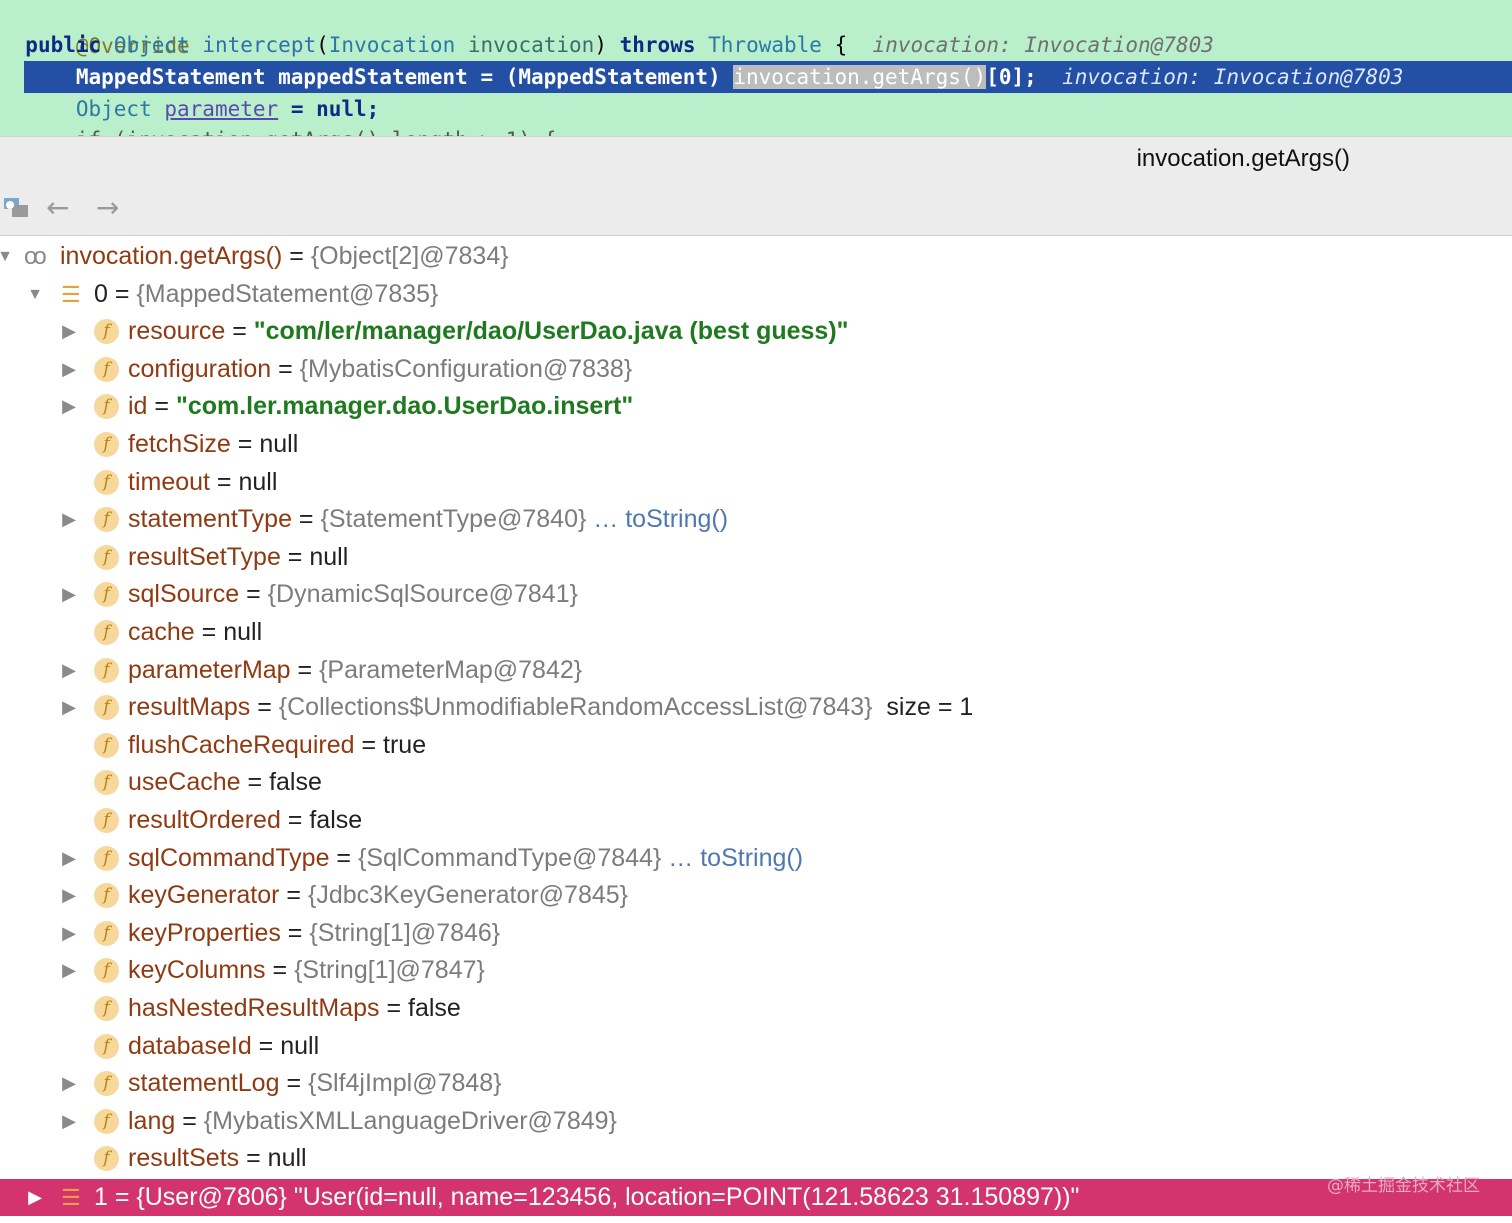  Describe the element at coordinates (756, 933) in the screenshot. I see `tree-row-field-keyProperties: ▶ f keyProperties = {String[1]@7846}` at that location.